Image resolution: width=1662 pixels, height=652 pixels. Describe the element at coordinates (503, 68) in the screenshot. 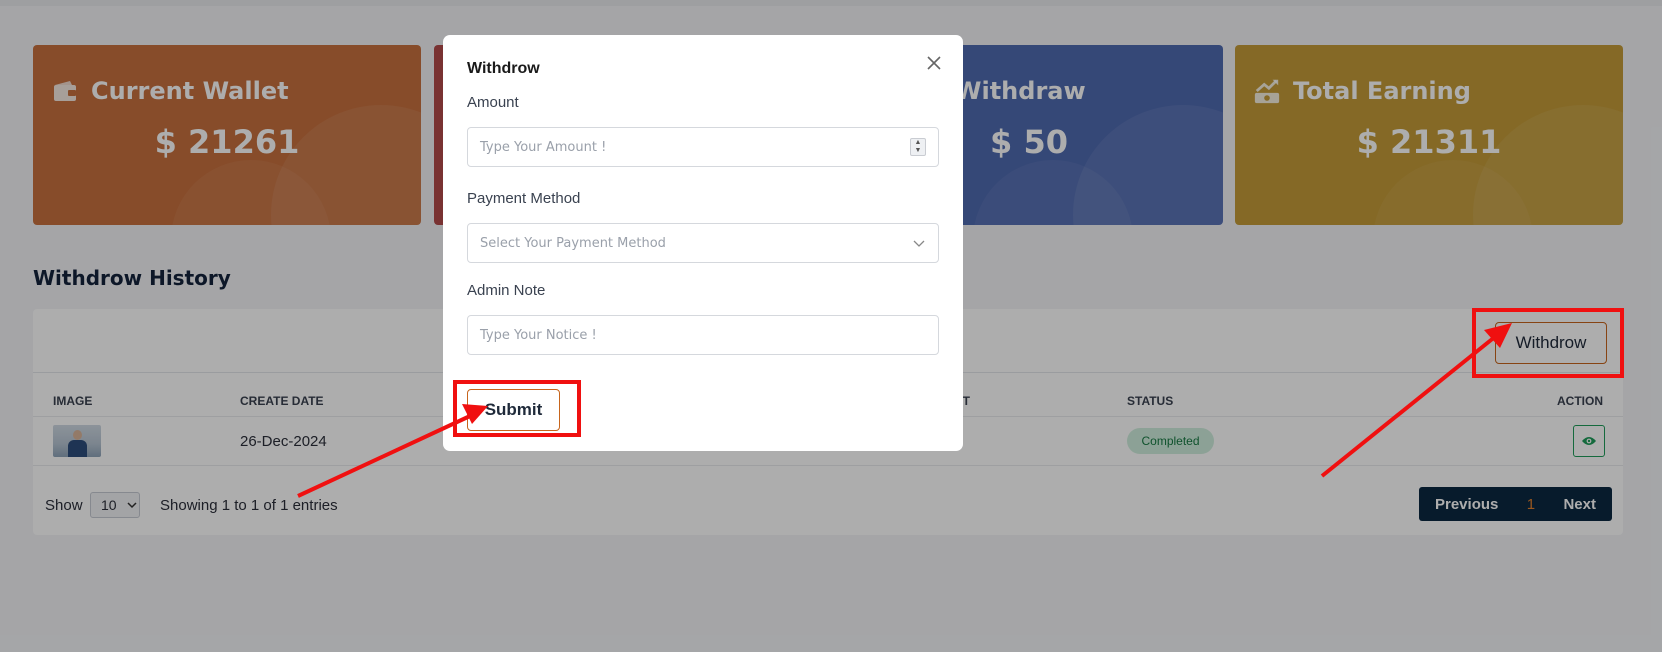

I see `modal-title: Withdrow` at that location.